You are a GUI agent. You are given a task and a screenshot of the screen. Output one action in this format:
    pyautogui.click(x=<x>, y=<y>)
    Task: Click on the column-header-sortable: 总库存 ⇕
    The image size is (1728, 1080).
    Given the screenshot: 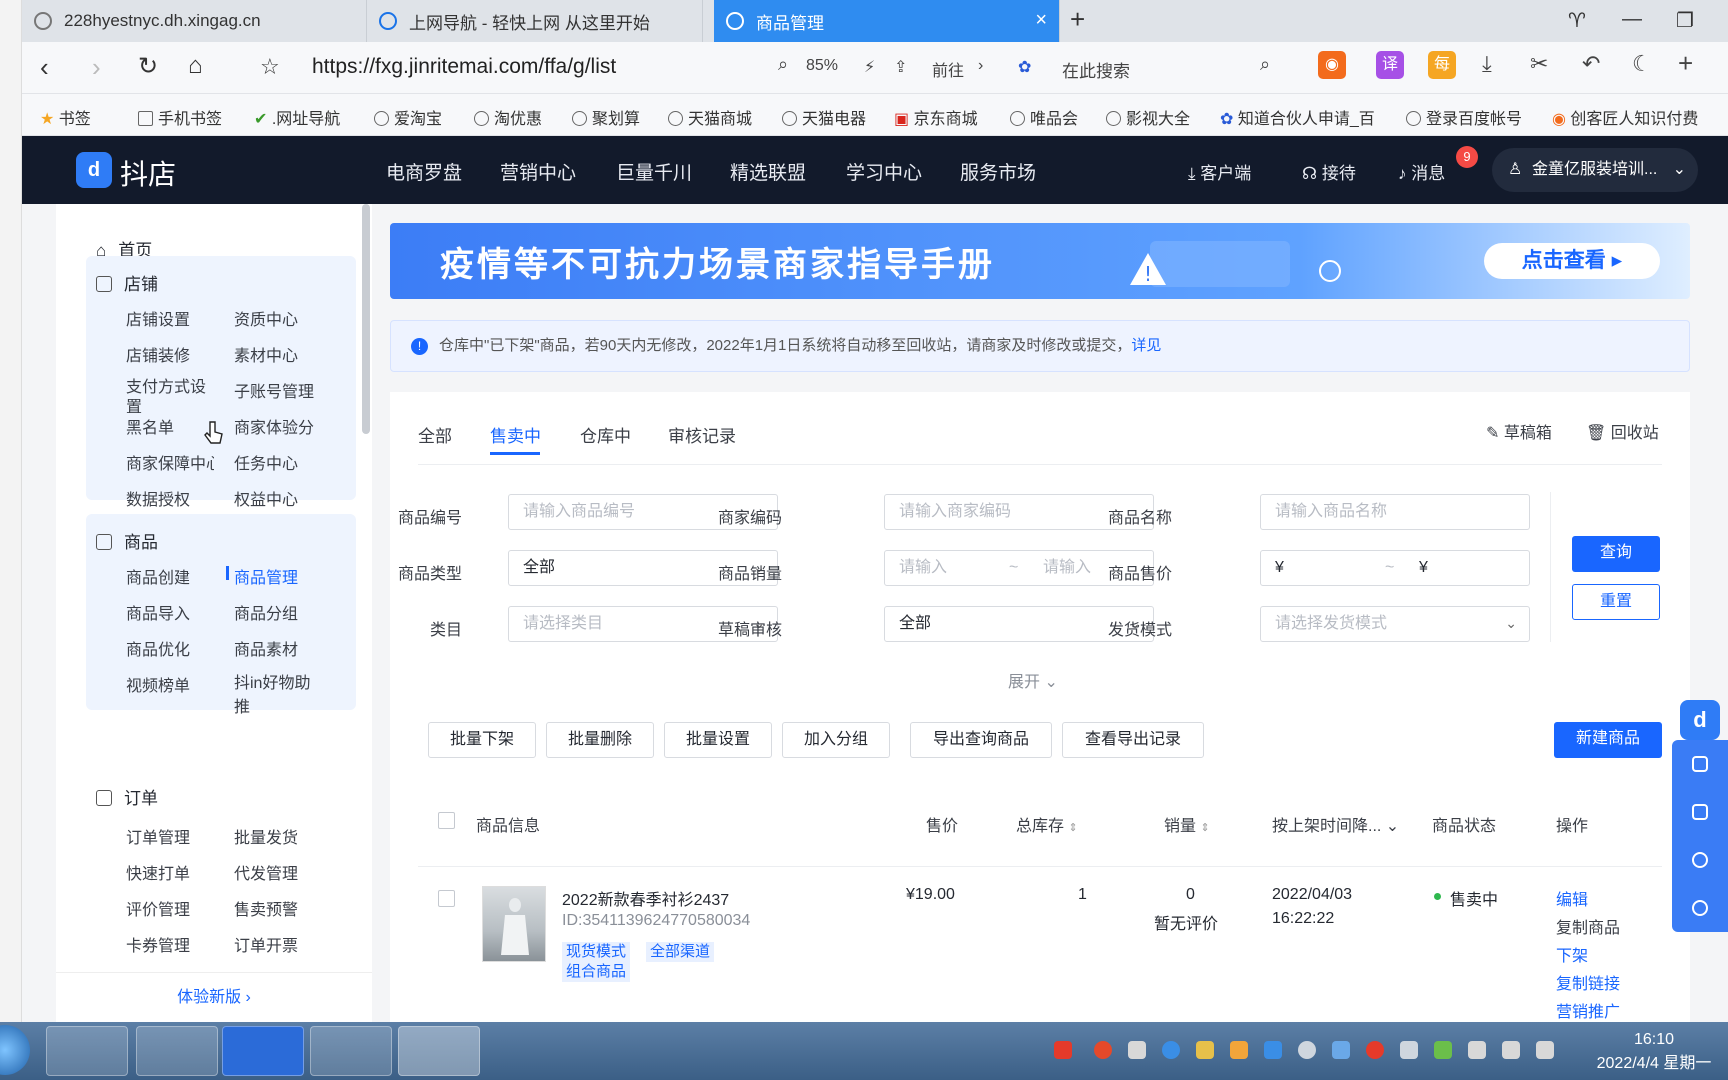 What is the action you would take?
    pyautogui.click(x=1047, y=824)
    